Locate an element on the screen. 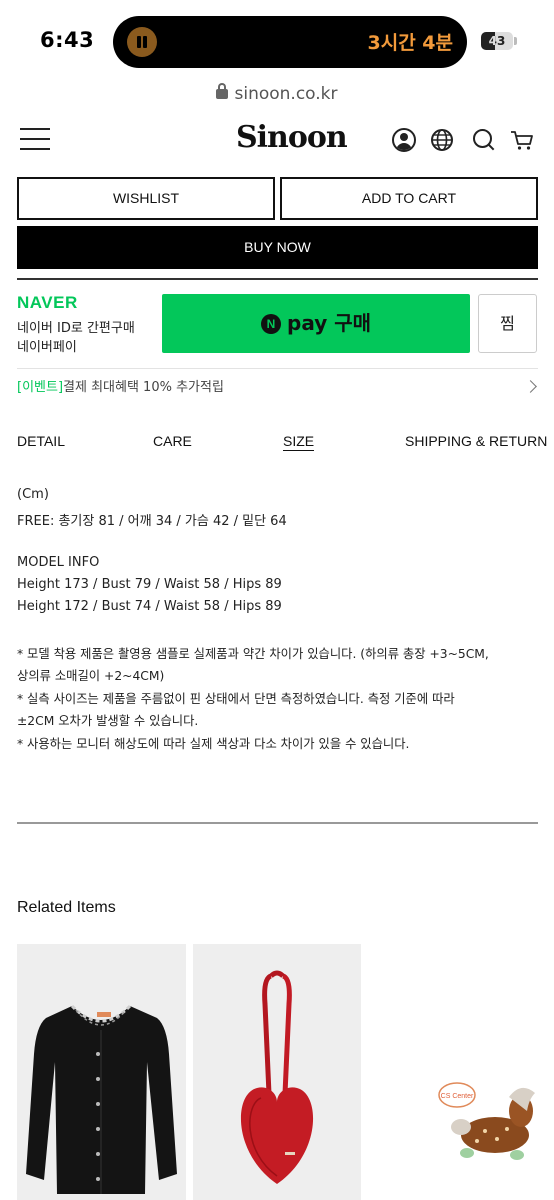 Image resolution: width=554 pixels, height=1200 pixels. size-free: FREE: 총기장 81 / 어깨 34 / 가슴 42 / 밑단 64 is located at coordinates (152, 521).